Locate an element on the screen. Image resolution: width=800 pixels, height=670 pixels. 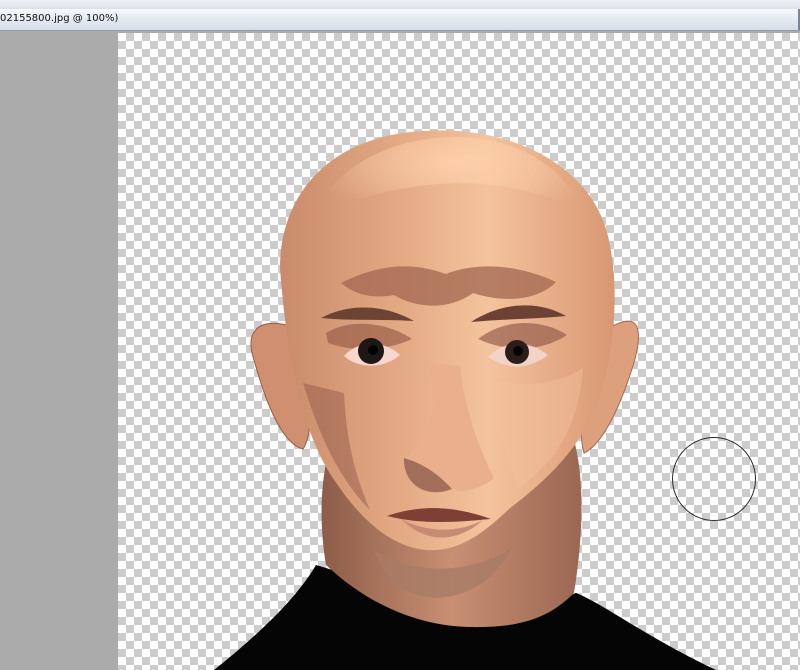
left-pupil is located at coordinates (373, 350).